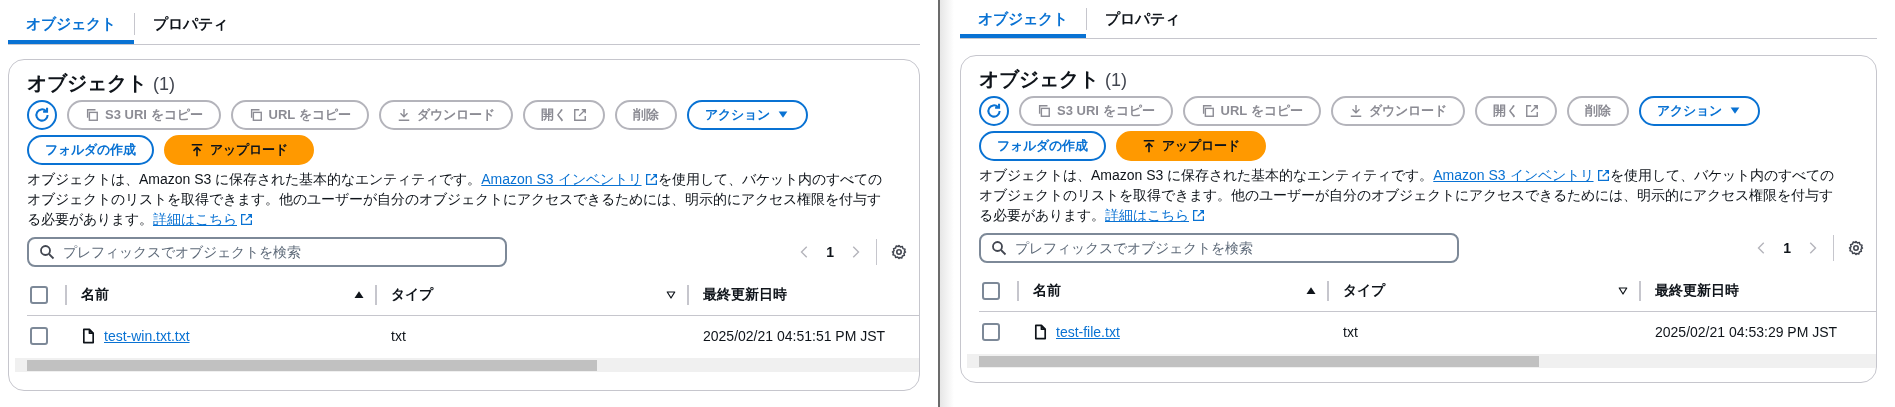 Image resolution: width=1895 pixels, height=407 pixels. What do you see at coordinates (794, 336) in the screenshot?
I see `table-cell: 2025/02/21 04:51:51 PM JST` at bounding box center [794, 336].